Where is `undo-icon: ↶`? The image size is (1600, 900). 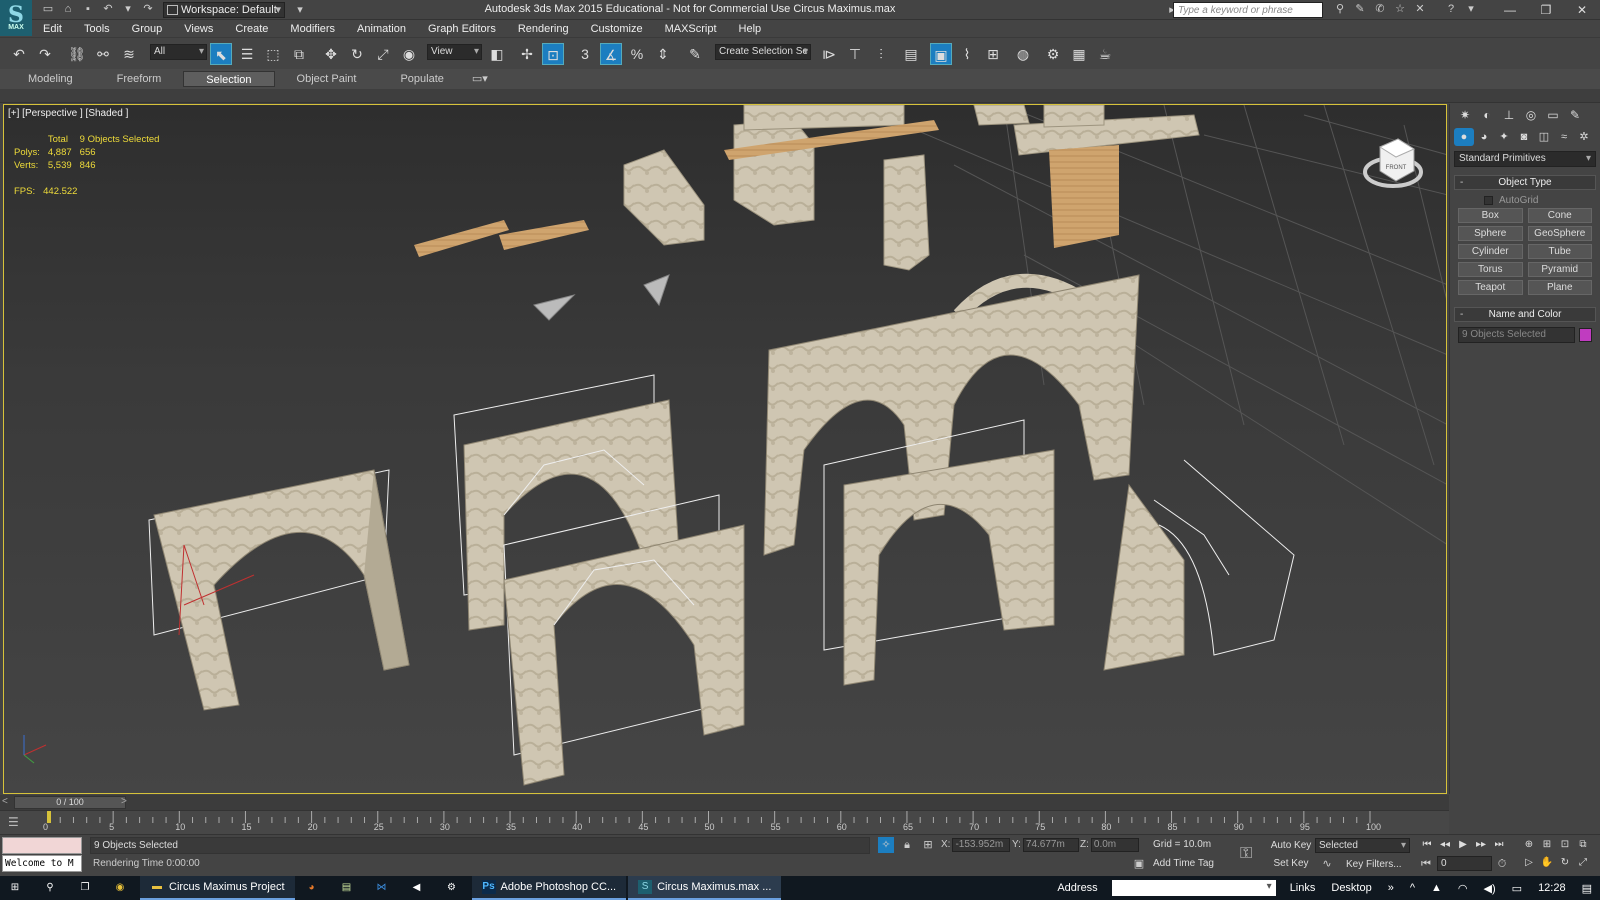
undo-icon: ↶ is located at coordinates (19, 54).